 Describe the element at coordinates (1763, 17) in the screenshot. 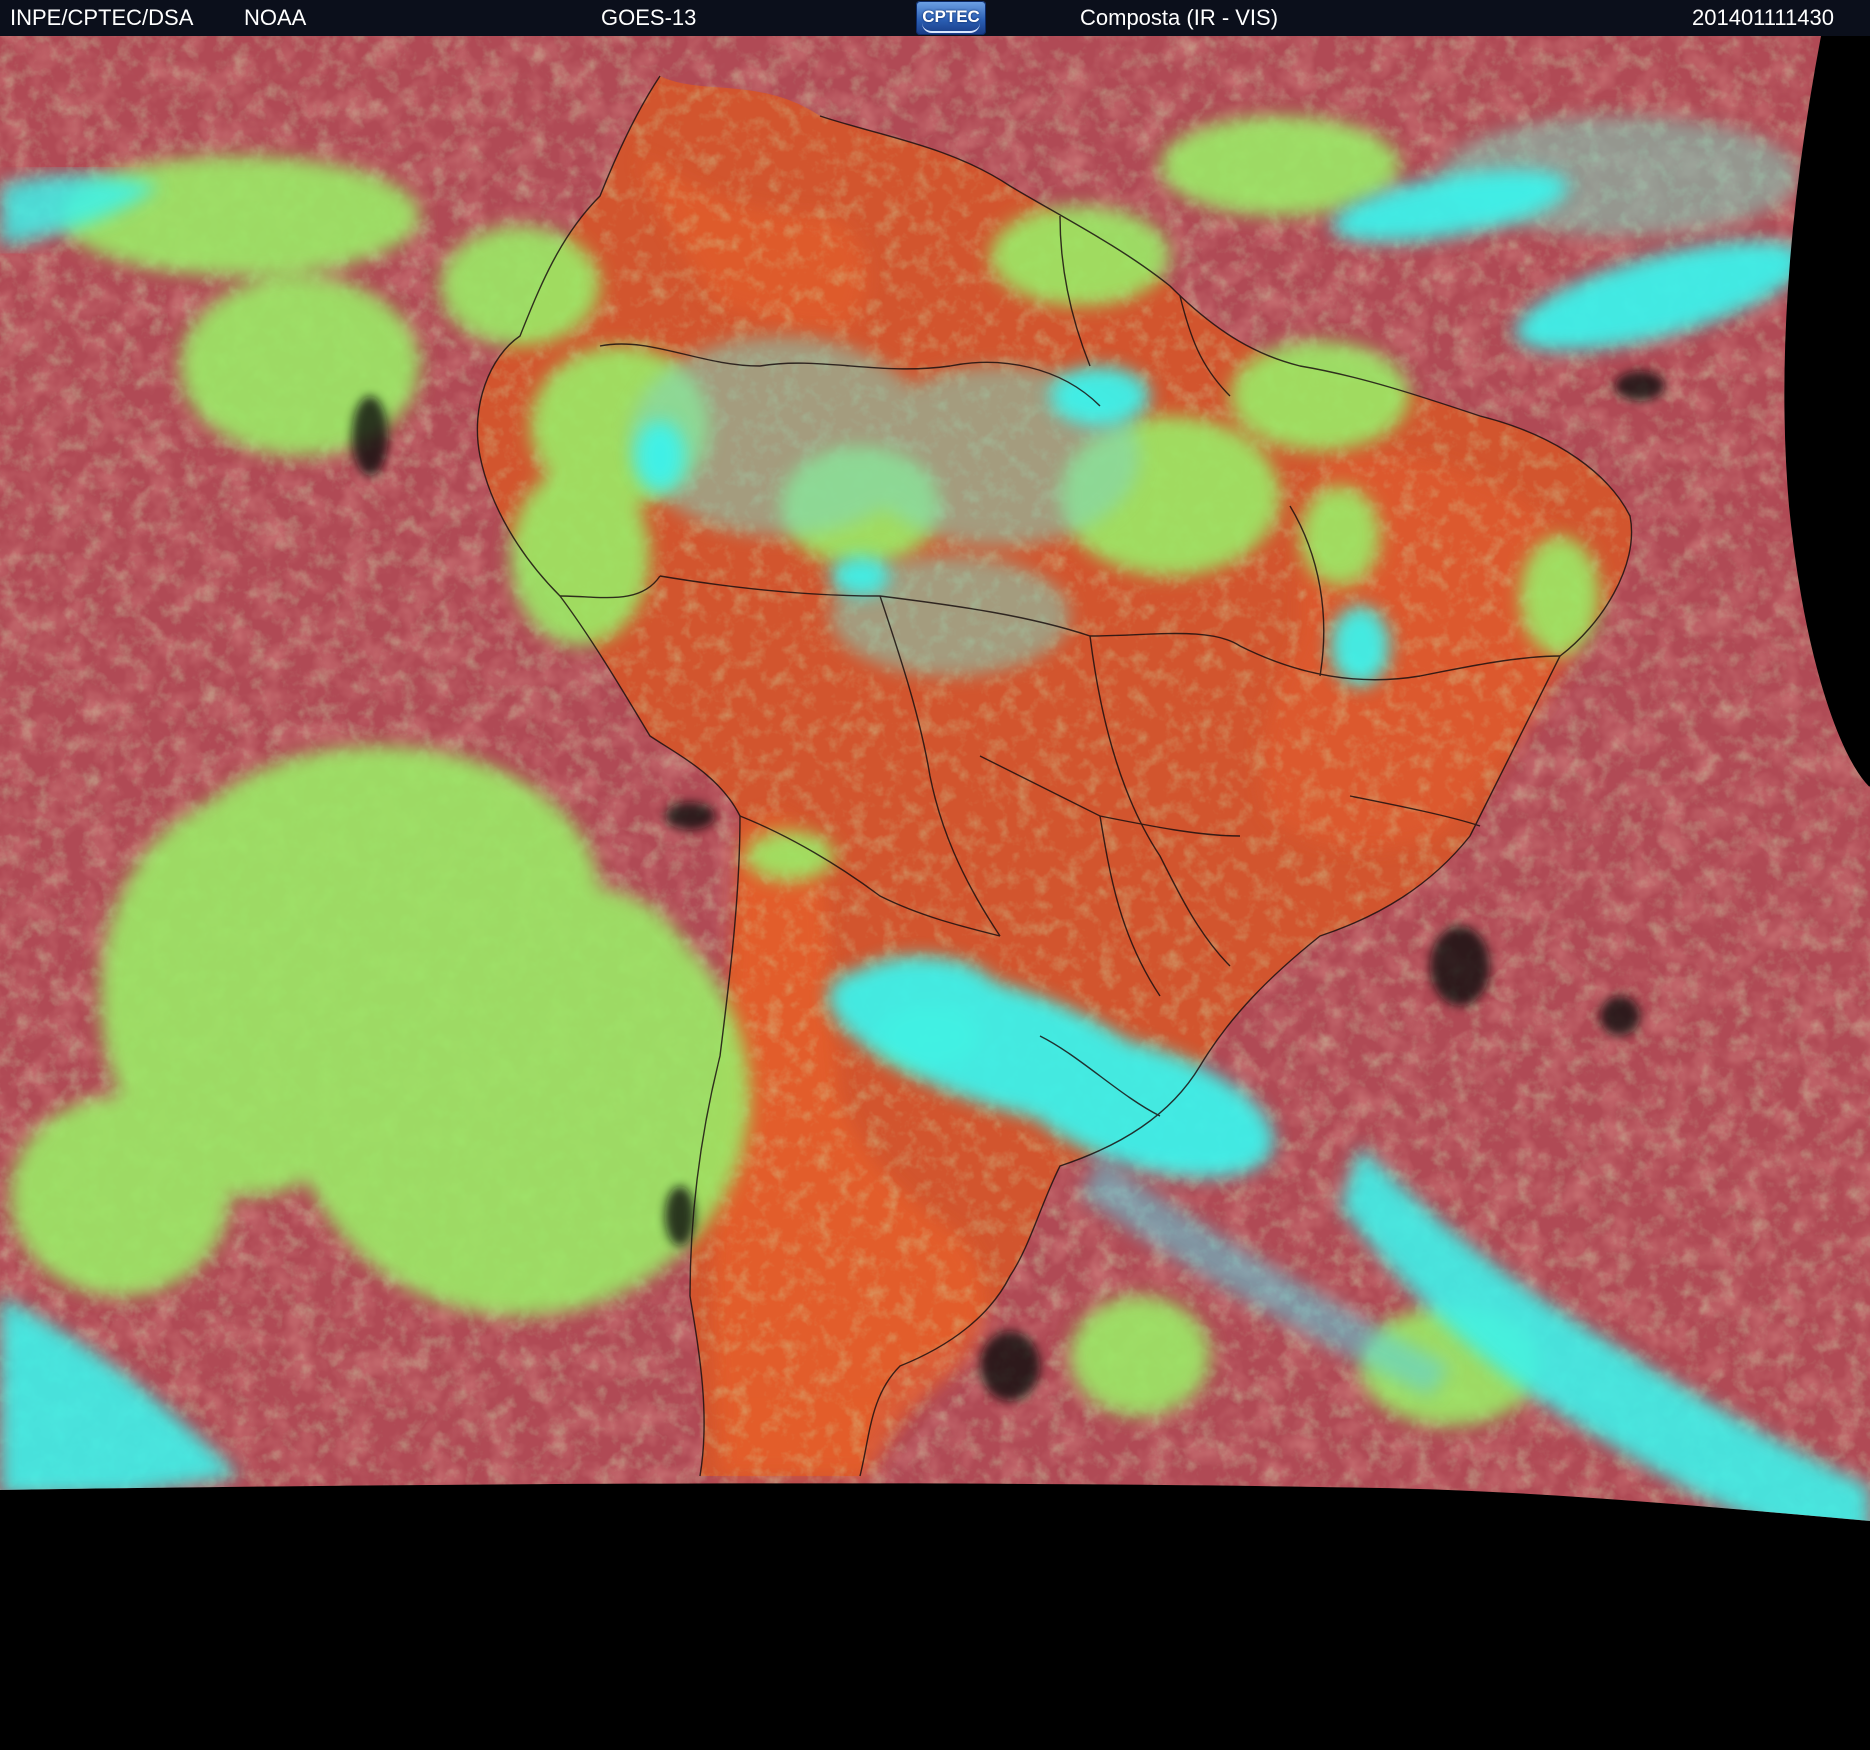

I see `timestamp-label: 201401111430` at that location.